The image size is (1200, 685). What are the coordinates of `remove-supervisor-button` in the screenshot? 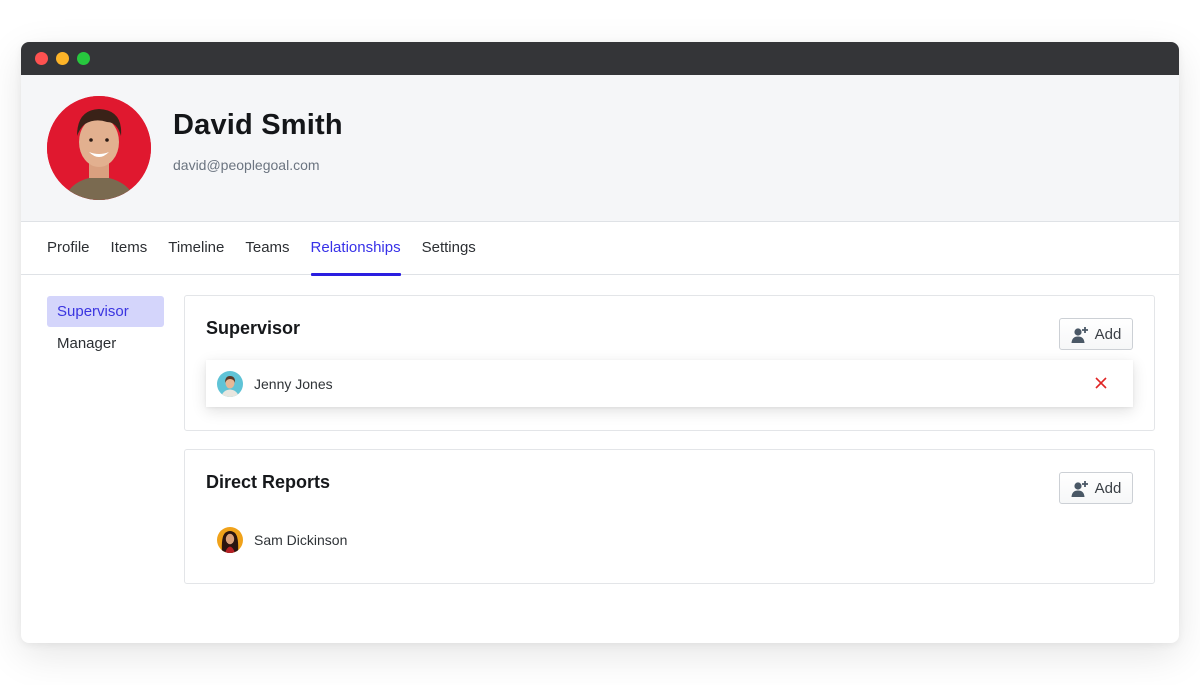 It's located at (1101, 383).